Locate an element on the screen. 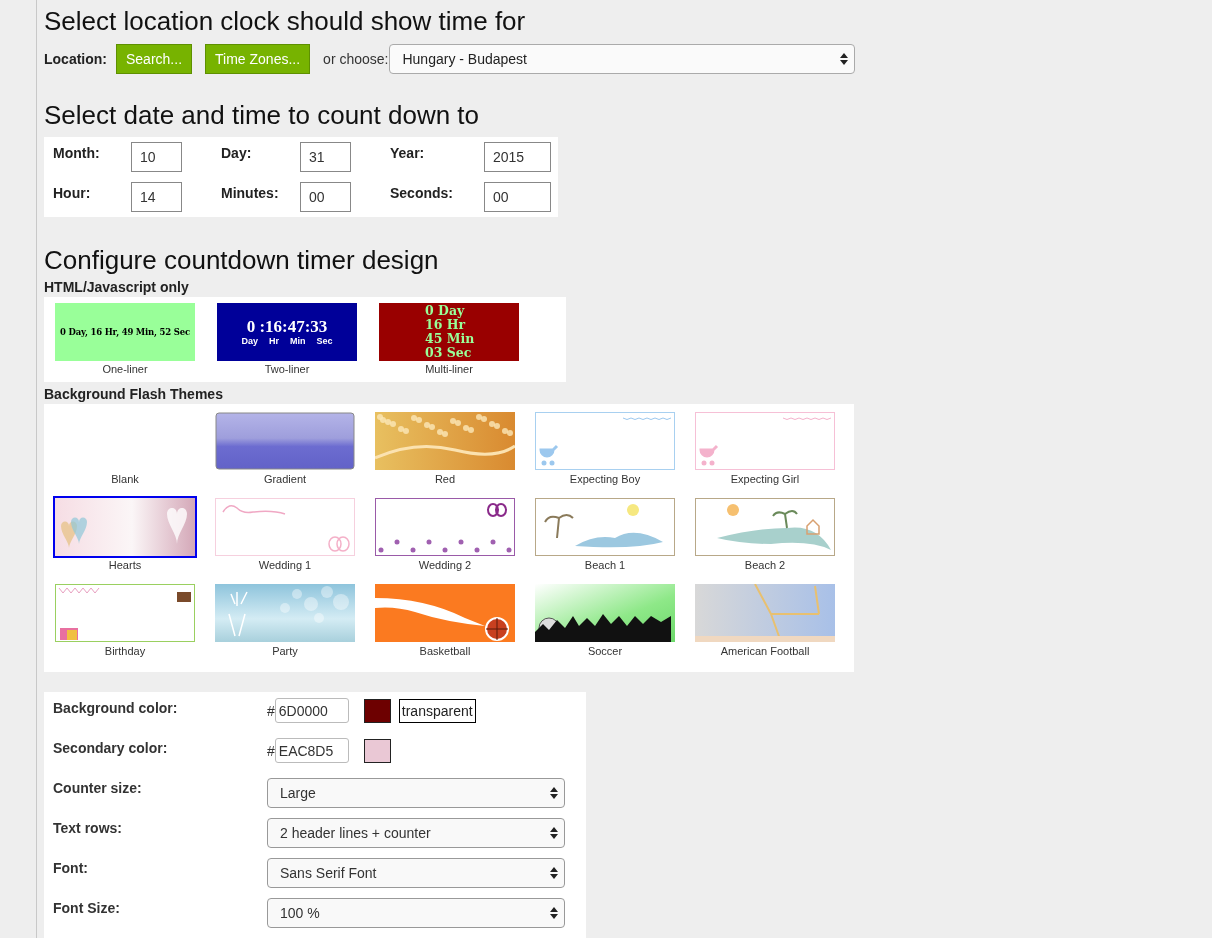 Image resolution: width=1212 pixels, height=938 pixels. theme-caption: Blank is located at coordinates (125, 479).